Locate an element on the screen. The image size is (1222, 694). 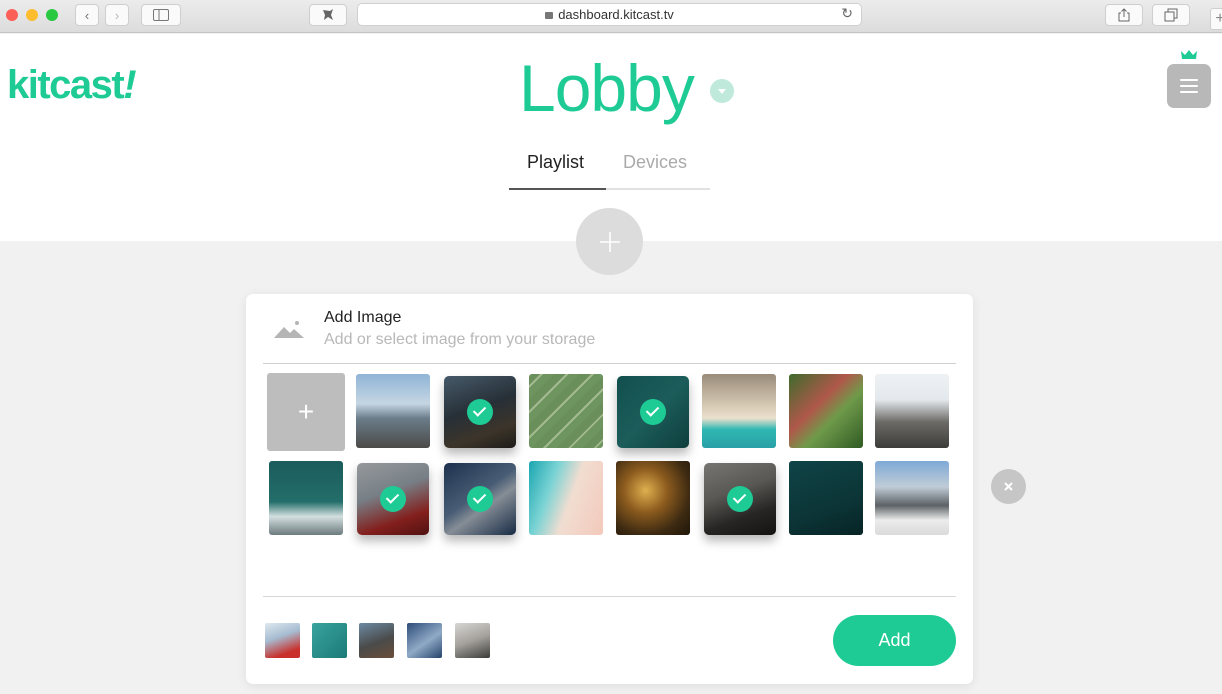
address-url: dashboard.kitcast.tv is located at coordinates (616, 14).